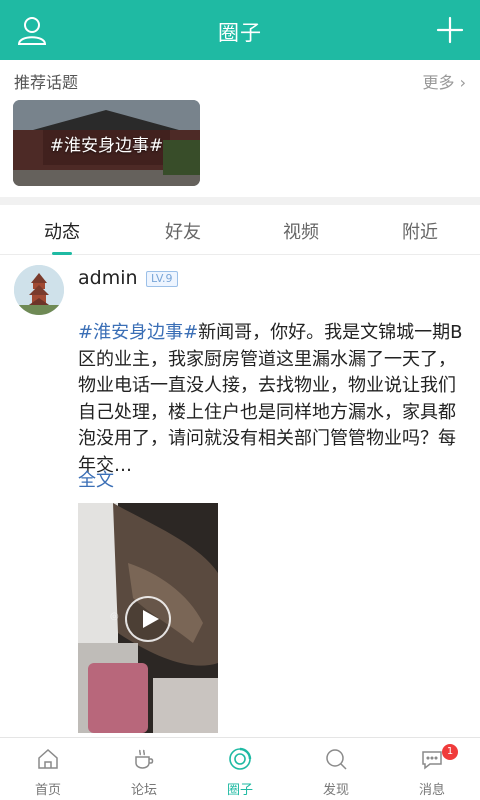 The height and width of the screenshot is (800, 480). I want to click on recommended-topics-header: 推荐话题 更多 ›, so click(240, 79).